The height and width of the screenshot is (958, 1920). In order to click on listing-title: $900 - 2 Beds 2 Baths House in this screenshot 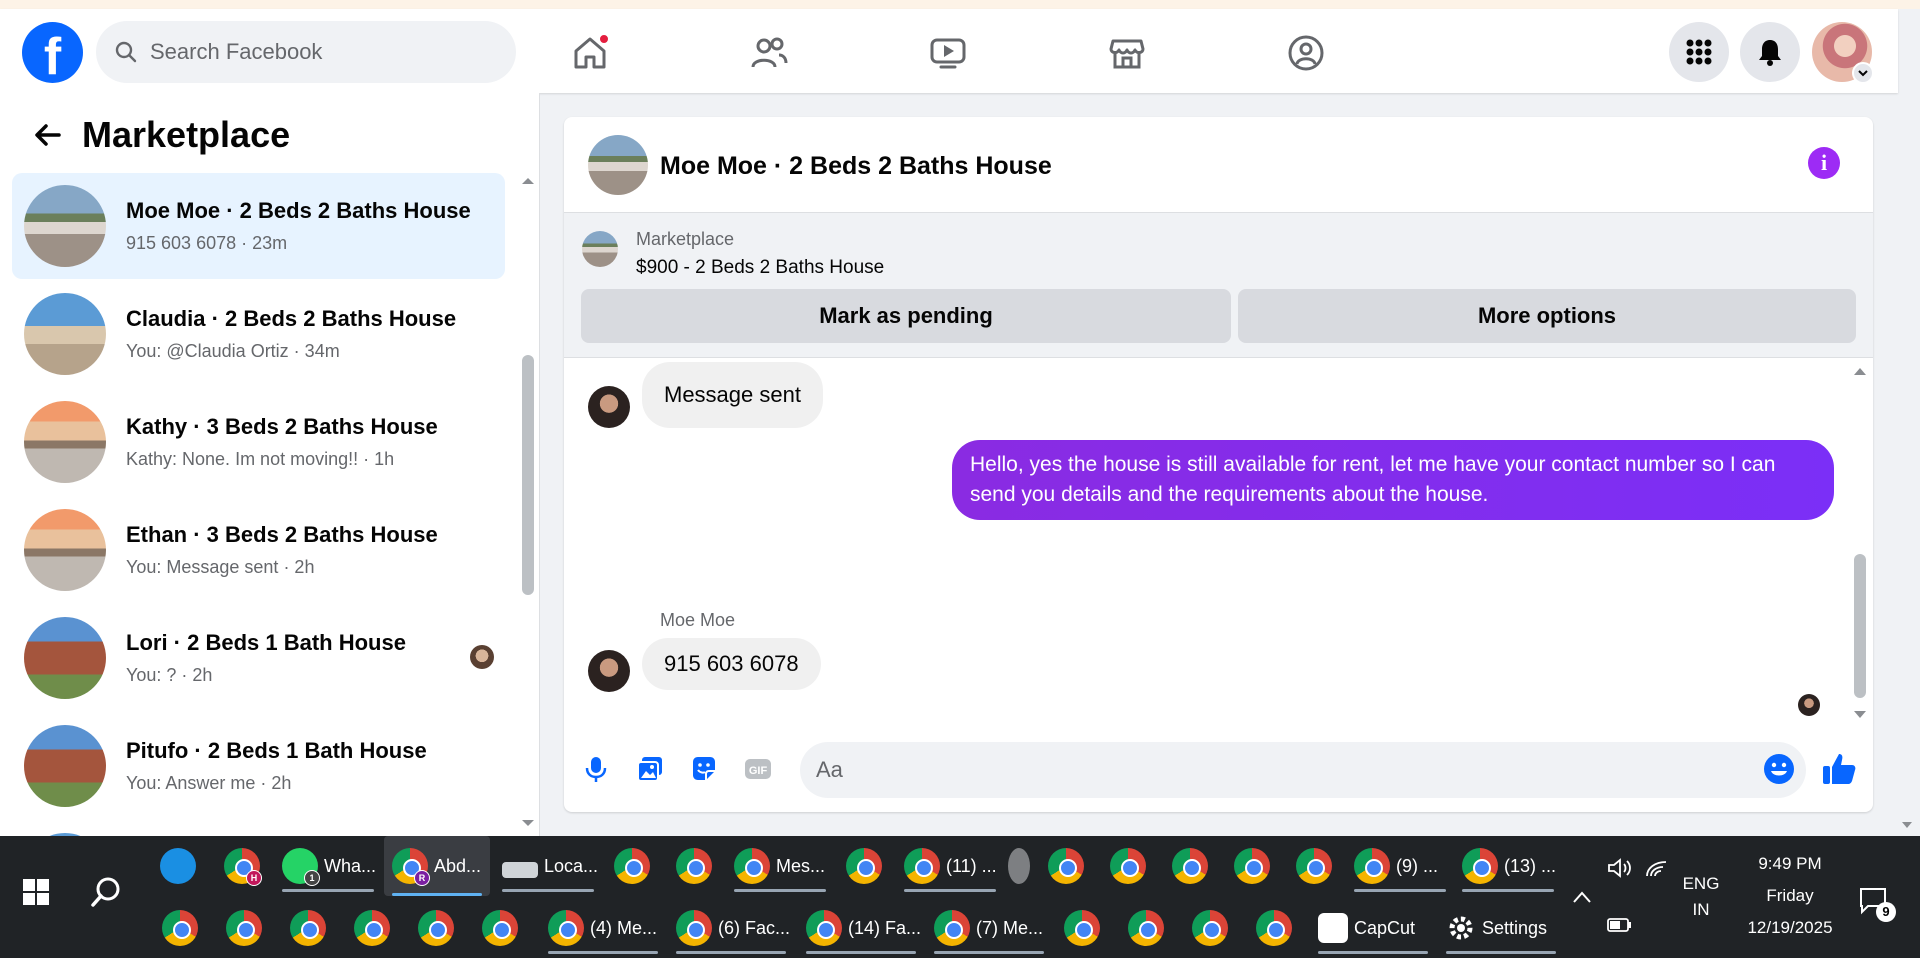, I will do `click(760, 268)`.